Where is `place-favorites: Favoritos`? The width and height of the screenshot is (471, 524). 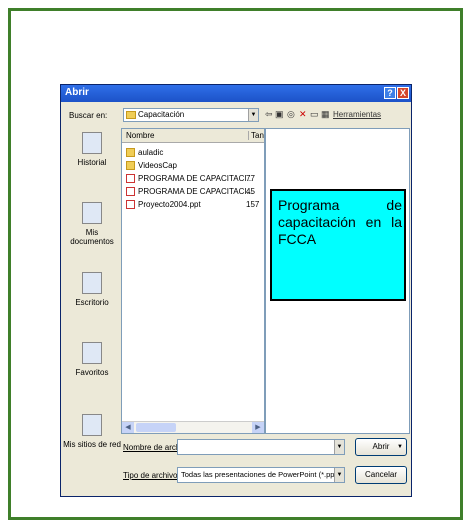
place-favorites: Favoritos is located at coordinates (92, 359).